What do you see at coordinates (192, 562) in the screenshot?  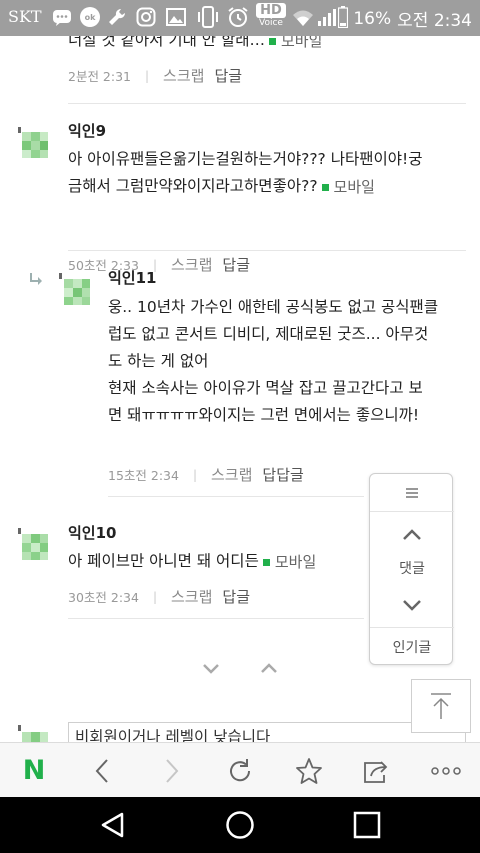 I see `comment-body: 아 페이브만 아니면 돼 어디든 모바일` at bounding box center [192, 562].